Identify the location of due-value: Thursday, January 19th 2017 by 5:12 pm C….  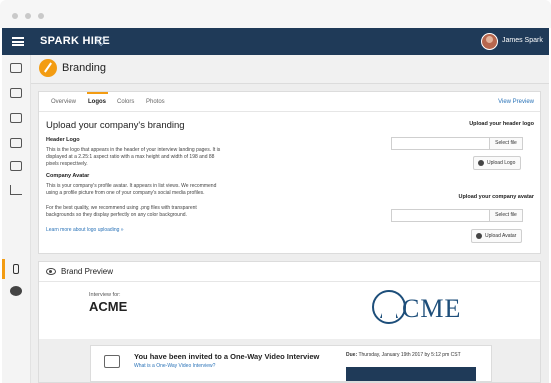
(409, 355).